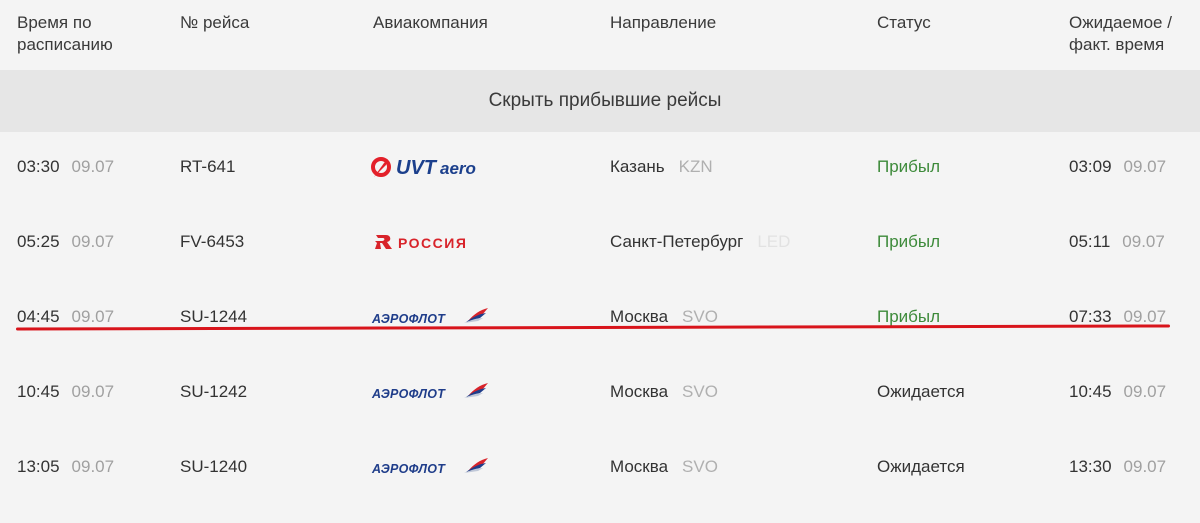 The image size is (1200, 523). What do you see at coordinates (38, 316) in the screenshot?
I see `scheduled-time-value: 04:45` at bounding box center [38, 316].